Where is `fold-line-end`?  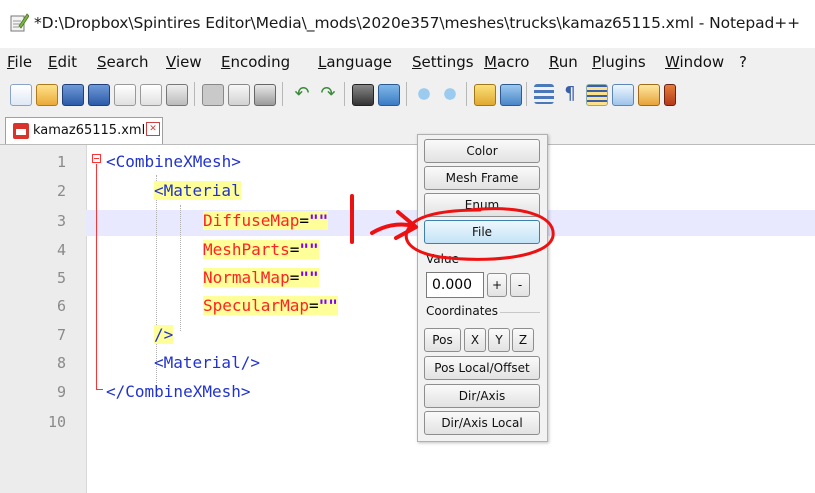
fold-line-end is located at coordinates (99, 389).